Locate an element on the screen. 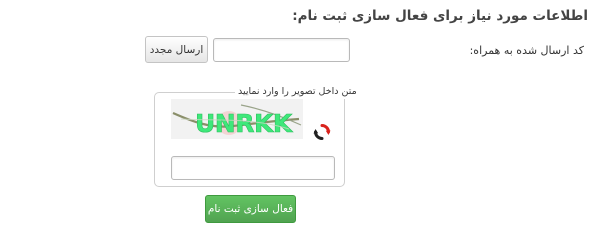 The height and width of the screenshot is (240, 596). captcha-text: UNRKK is located at coordinates (244, 123).